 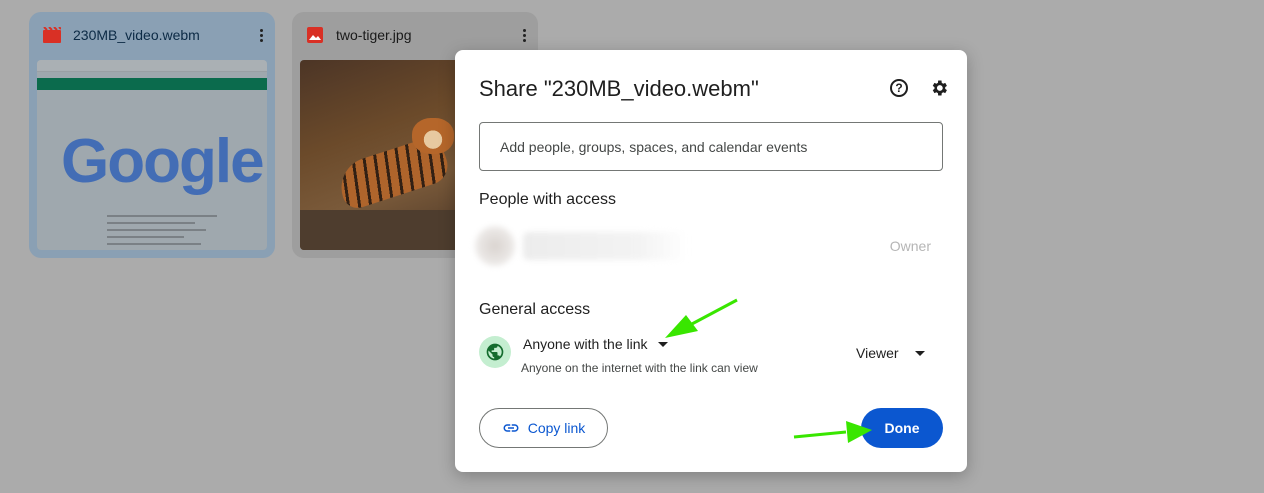 I want to click on avatar, so click(x=495, y=246).